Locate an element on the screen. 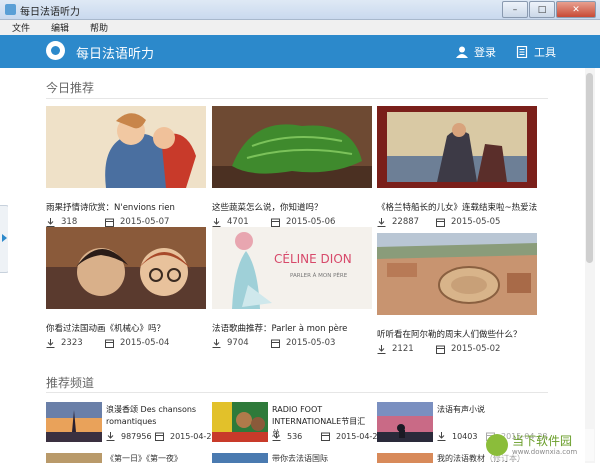 This screenshot has width=600, height=463. publish-date: 2015-05-04 is located at coordinates (145, 343).